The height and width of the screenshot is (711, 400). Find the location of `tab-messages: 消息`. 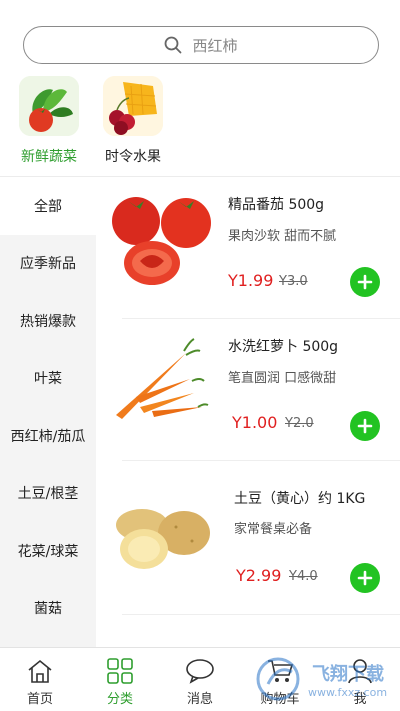

tab-messages: 消息 is located at coordinates (200, 679).